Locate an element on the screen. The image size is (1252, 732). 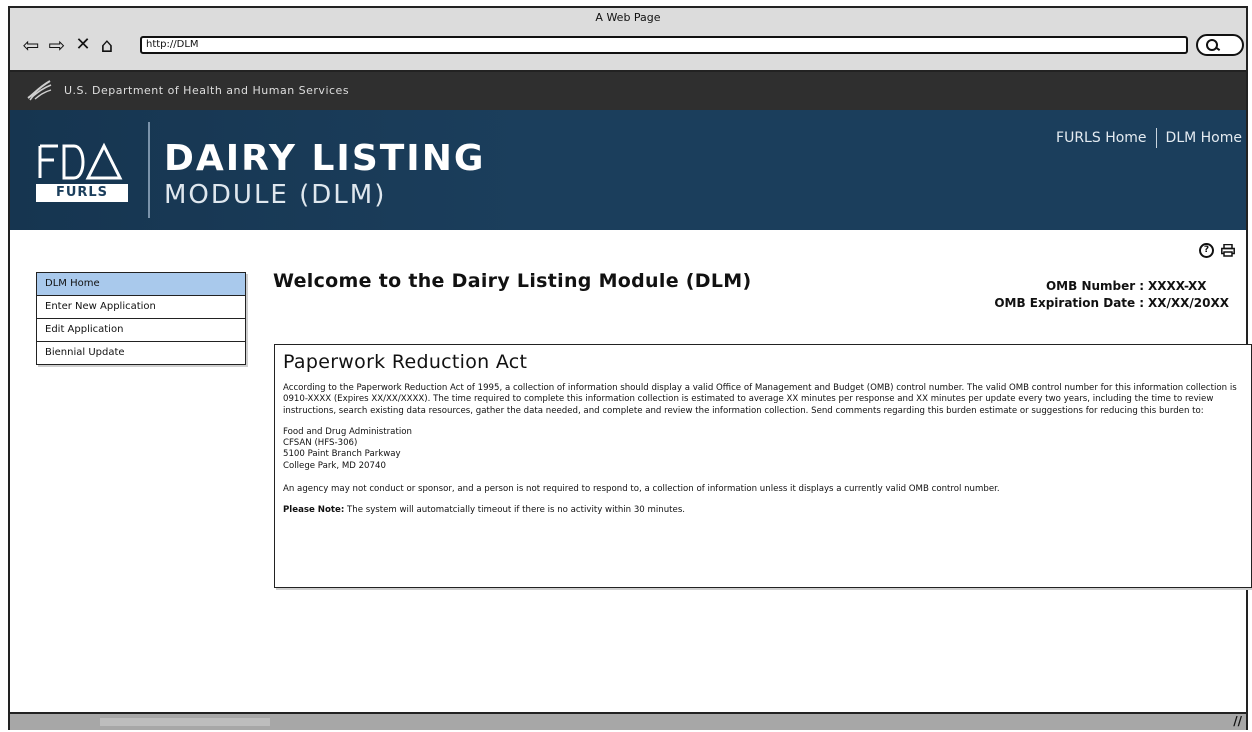
omb-expiration-label: OMB Expiration Date is located at coordinates (1065, 303).